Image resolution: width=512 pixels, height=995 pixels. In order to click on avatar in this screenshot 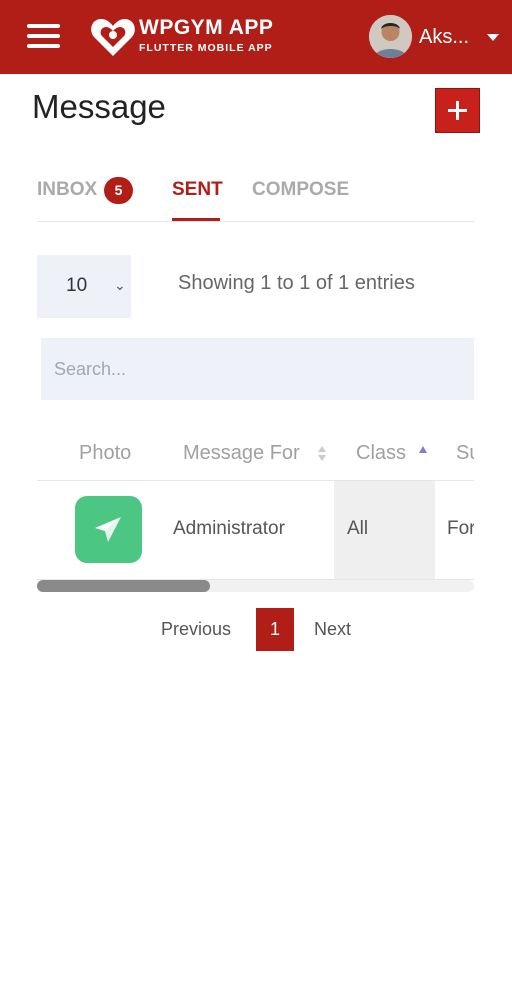, I will do `click(390, 36)`.